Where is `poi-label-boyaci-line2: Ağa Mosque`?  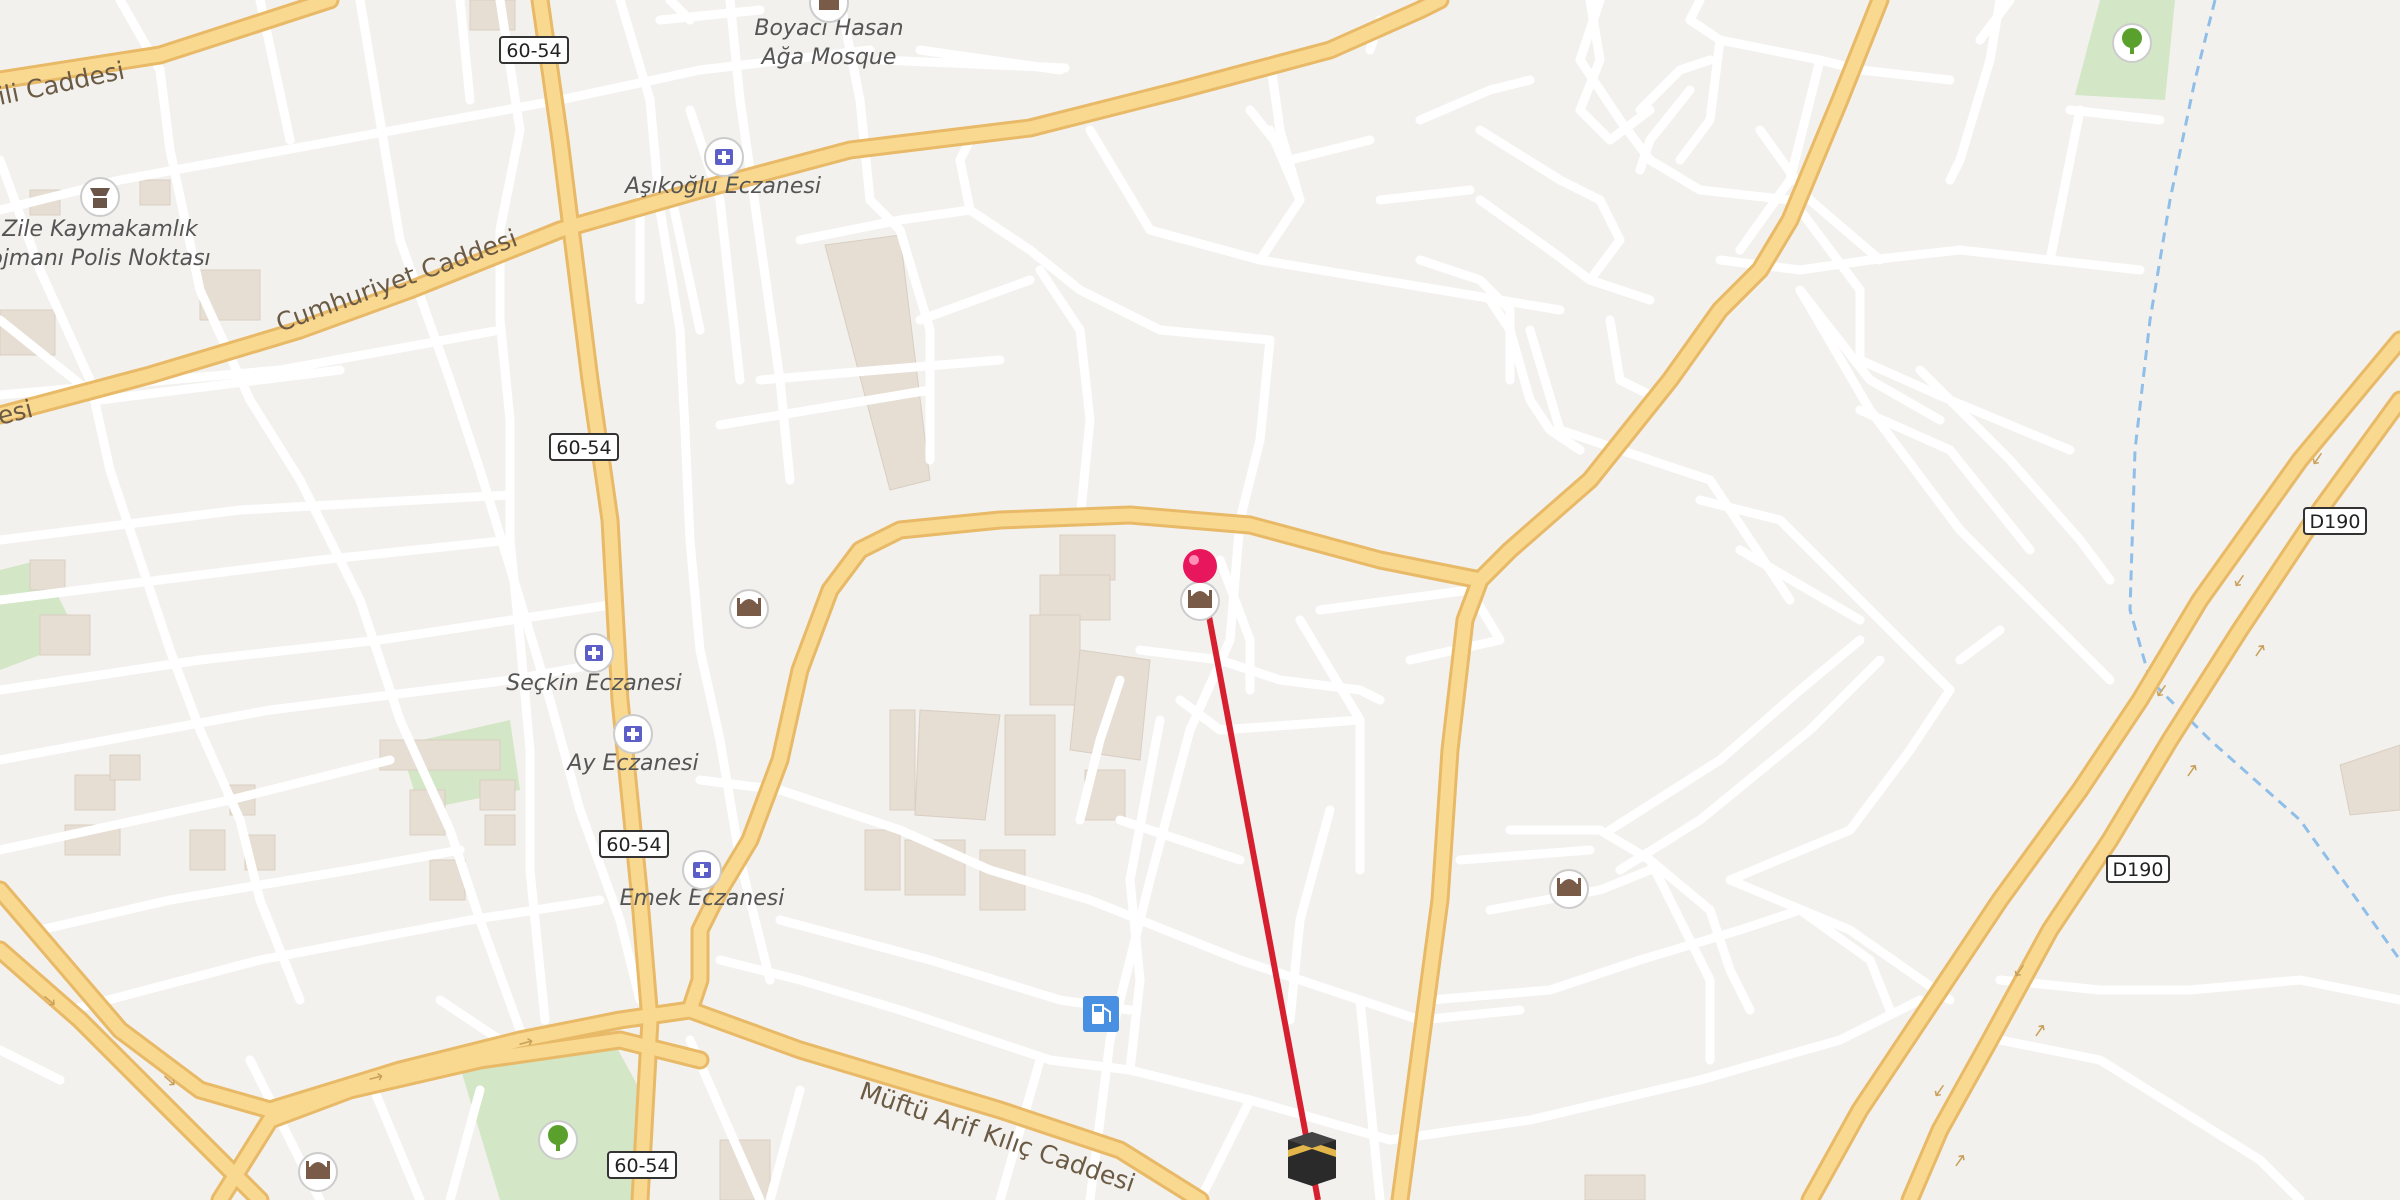
poi-label-boyaci-line2: Ağa Mosque is located at coordinates (828, 57).